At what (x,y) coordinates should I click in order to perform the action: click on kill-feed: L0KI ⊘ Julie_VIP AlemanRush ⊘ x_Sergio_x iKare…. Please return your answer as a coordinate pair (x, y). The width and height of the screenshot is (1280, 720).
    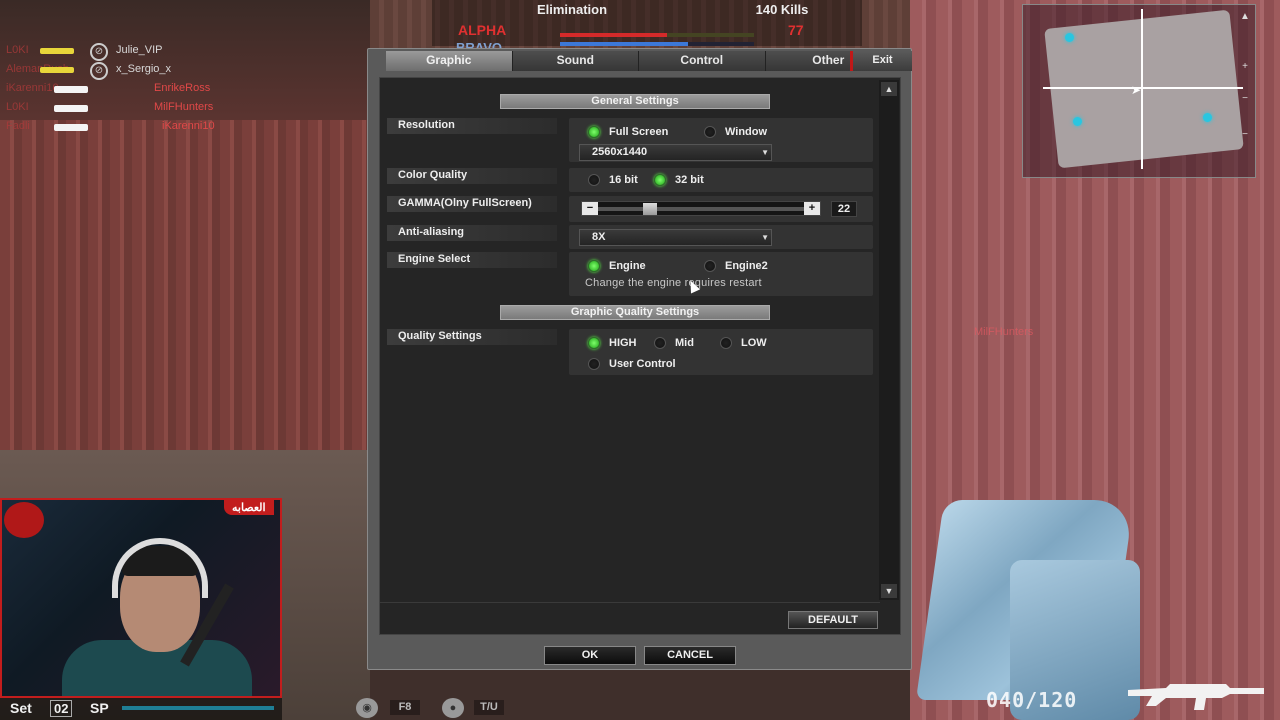
    Looking at the image, I should click on (134, 89).